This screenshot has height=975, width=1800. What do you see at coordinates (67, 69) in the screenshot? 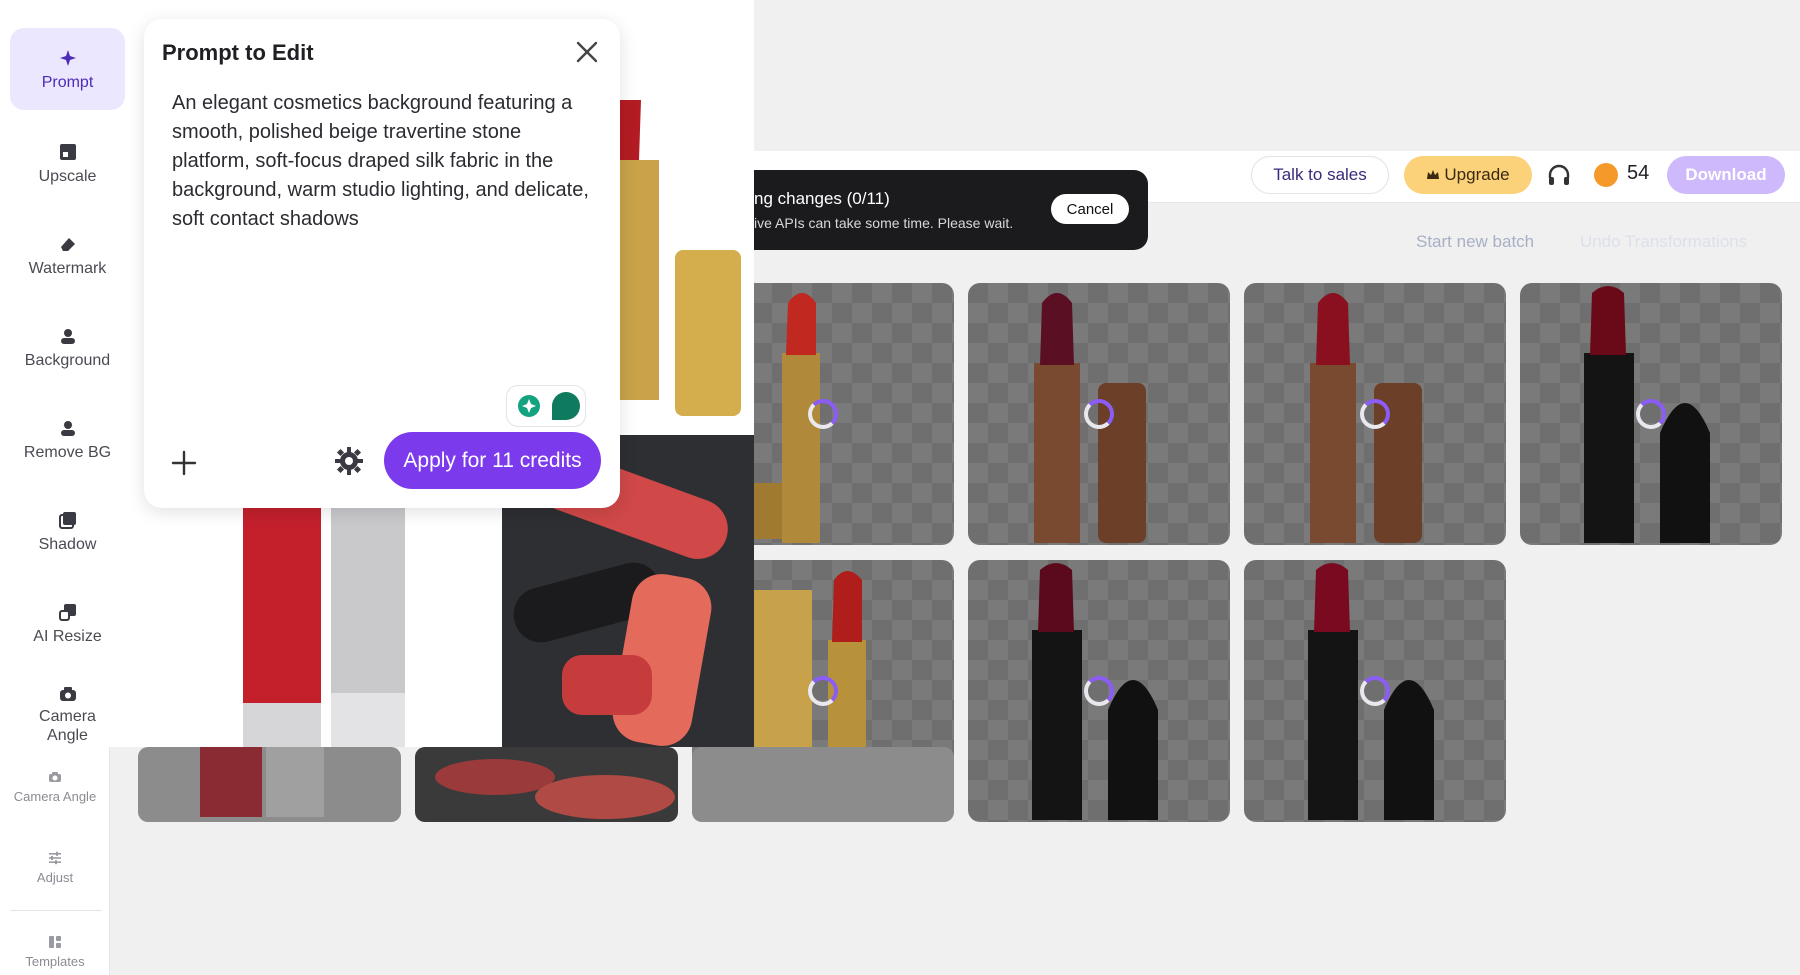
I see `tool-prompt: Prompt` at bounding box center [67, 69].